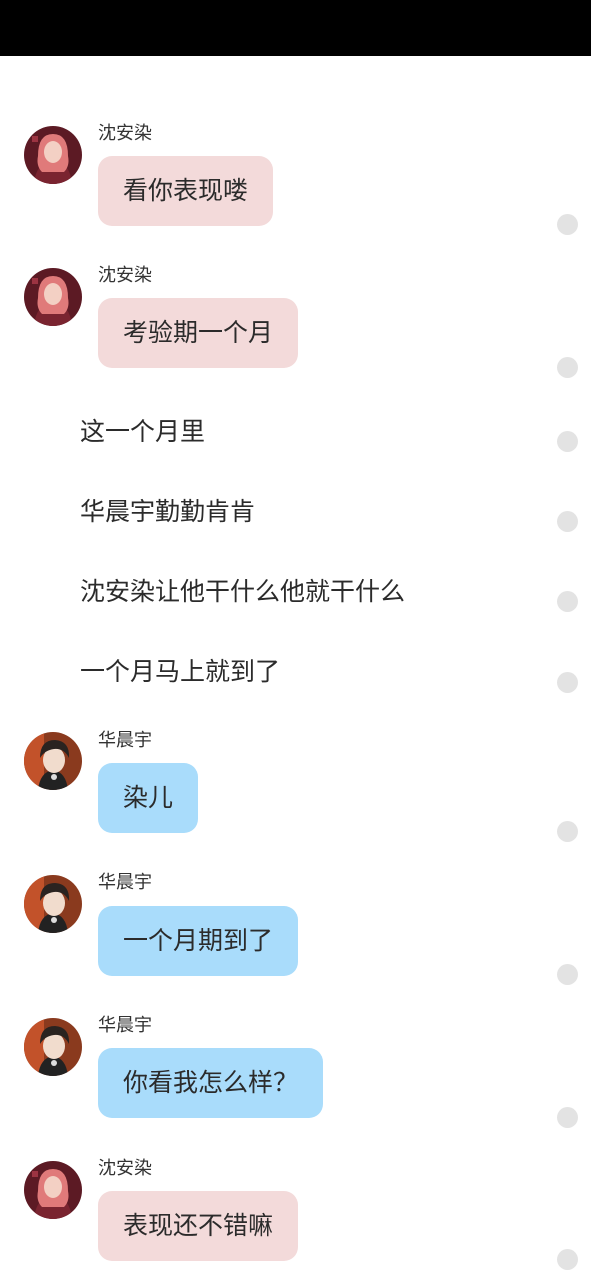 This screenshot has width=591, height=1280. What do you see at coordinates (211, 1083) in the screenshot?
I see `message-bubble: 你看我怎么样？` at bounding box center [211, 1083].